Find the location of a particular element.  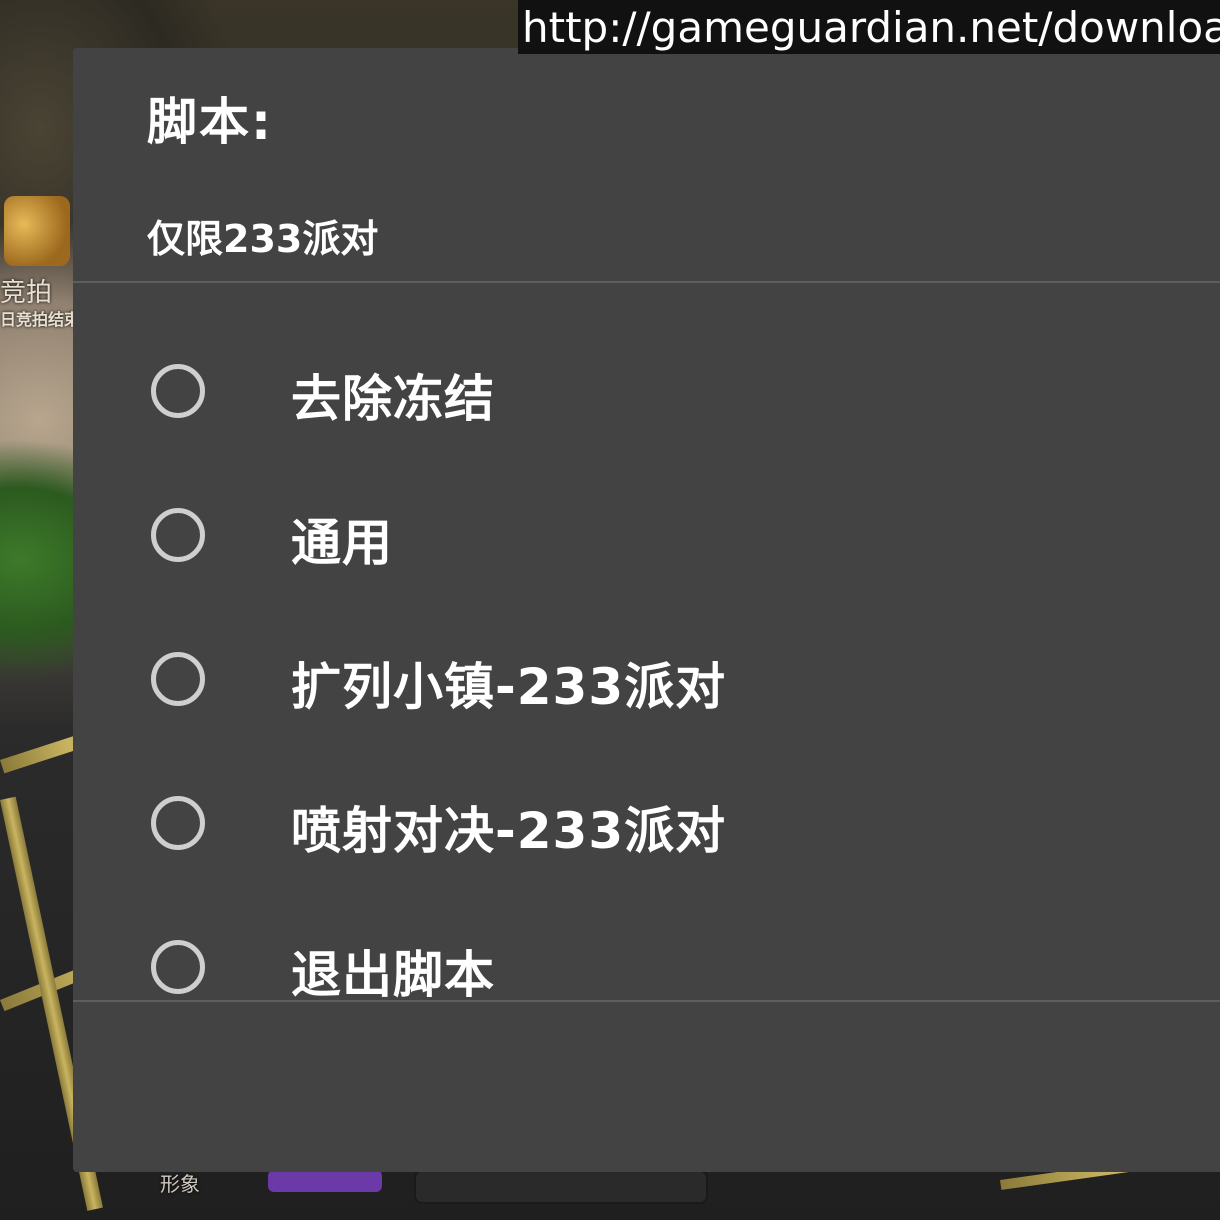

dialog-title: 脚本: is located at coordinates (210, 122).